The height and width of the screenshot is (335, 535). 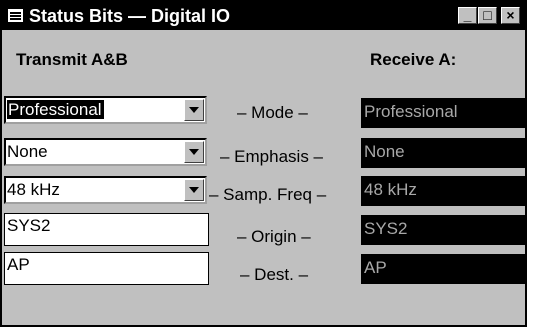 I want to click on emphasis-label: – Emphasis –, so click(x=271, y=156).